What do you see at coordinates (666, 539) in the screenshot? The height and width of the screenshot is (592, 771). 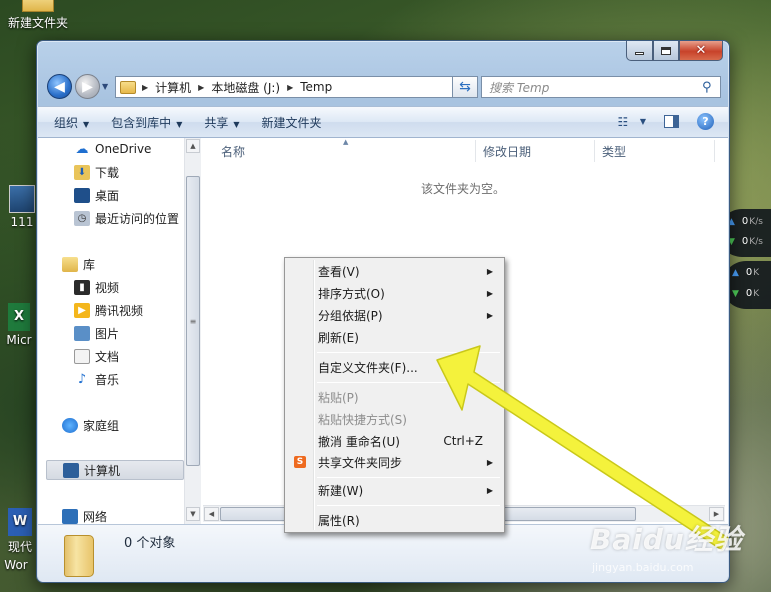 I see `watermark-brand: Baidu经验` at bounding box center [666, 539].